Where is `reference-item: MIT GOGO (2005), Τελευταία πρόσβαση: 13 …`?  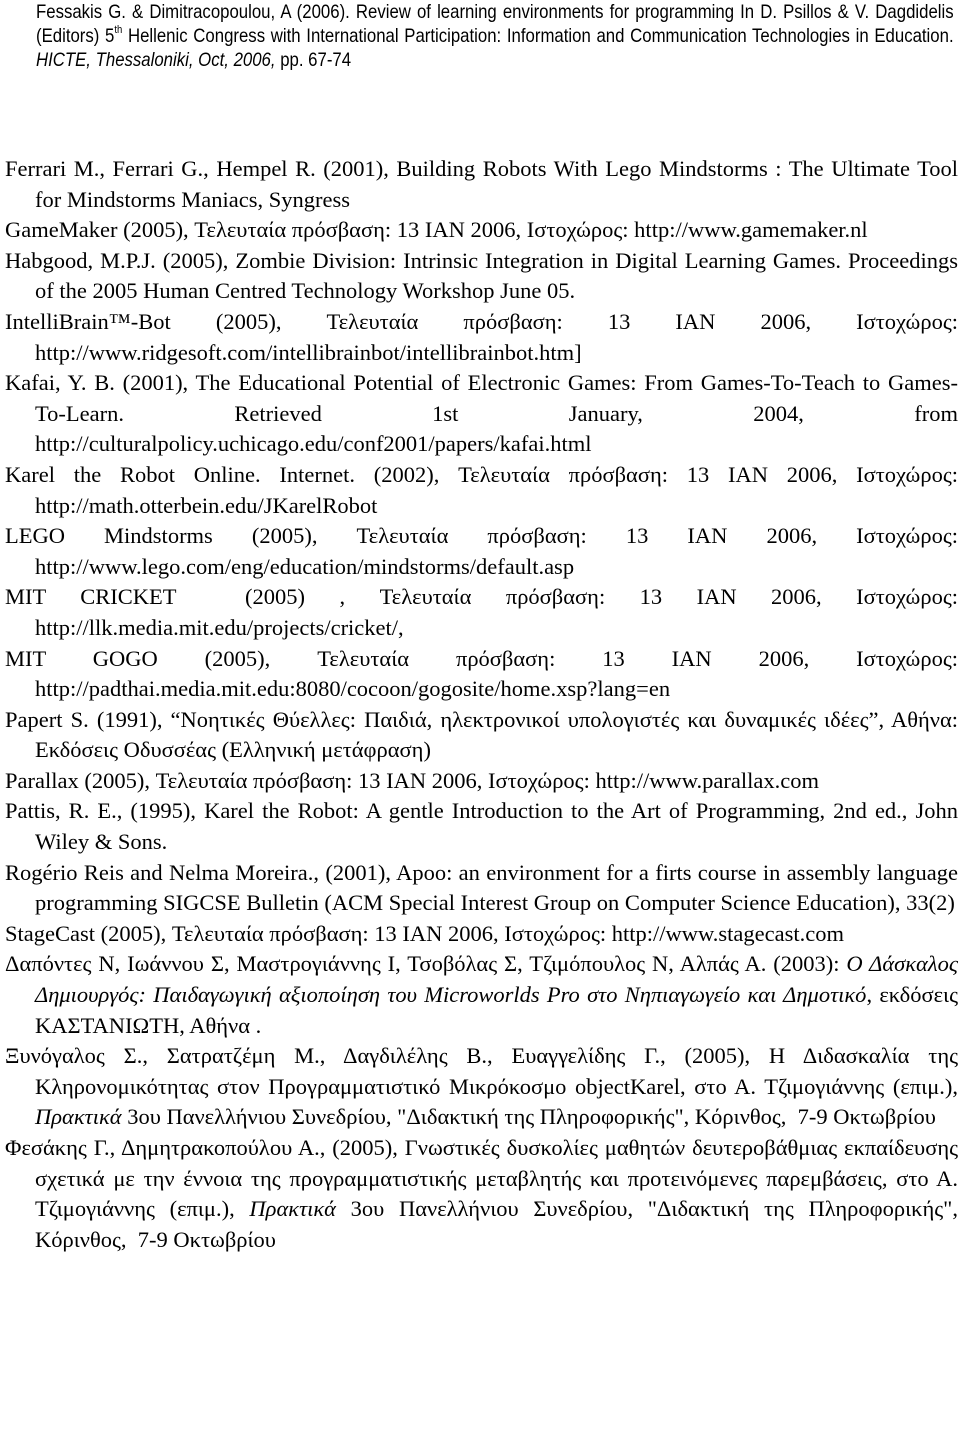 reference-item: MIT GOGO (2005), Τελευταία πρόσβαση: 13 … is located at coordinates (481, 674).